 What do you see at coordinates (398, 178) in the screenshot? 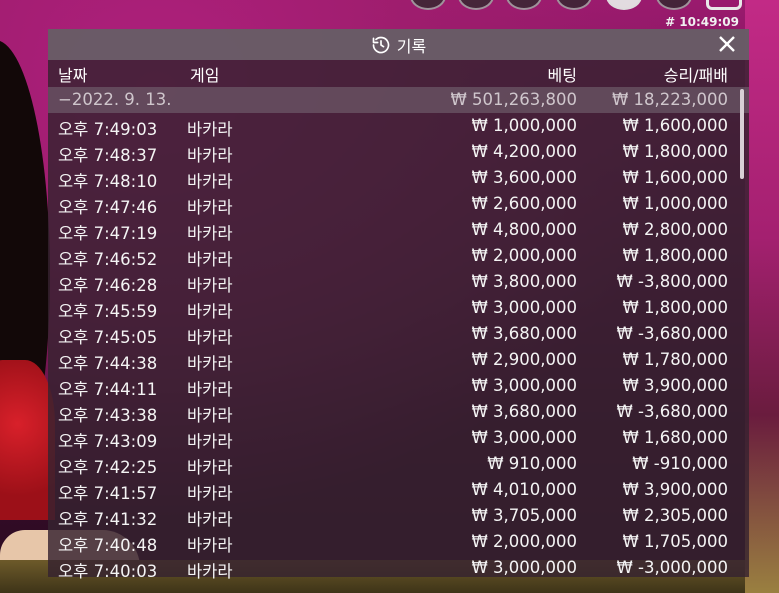
I see `history-row: 오후 7:48:10 바카라 ₩ 3,600,000 ₩ 1,600,000` at bounding box center [398, 178].